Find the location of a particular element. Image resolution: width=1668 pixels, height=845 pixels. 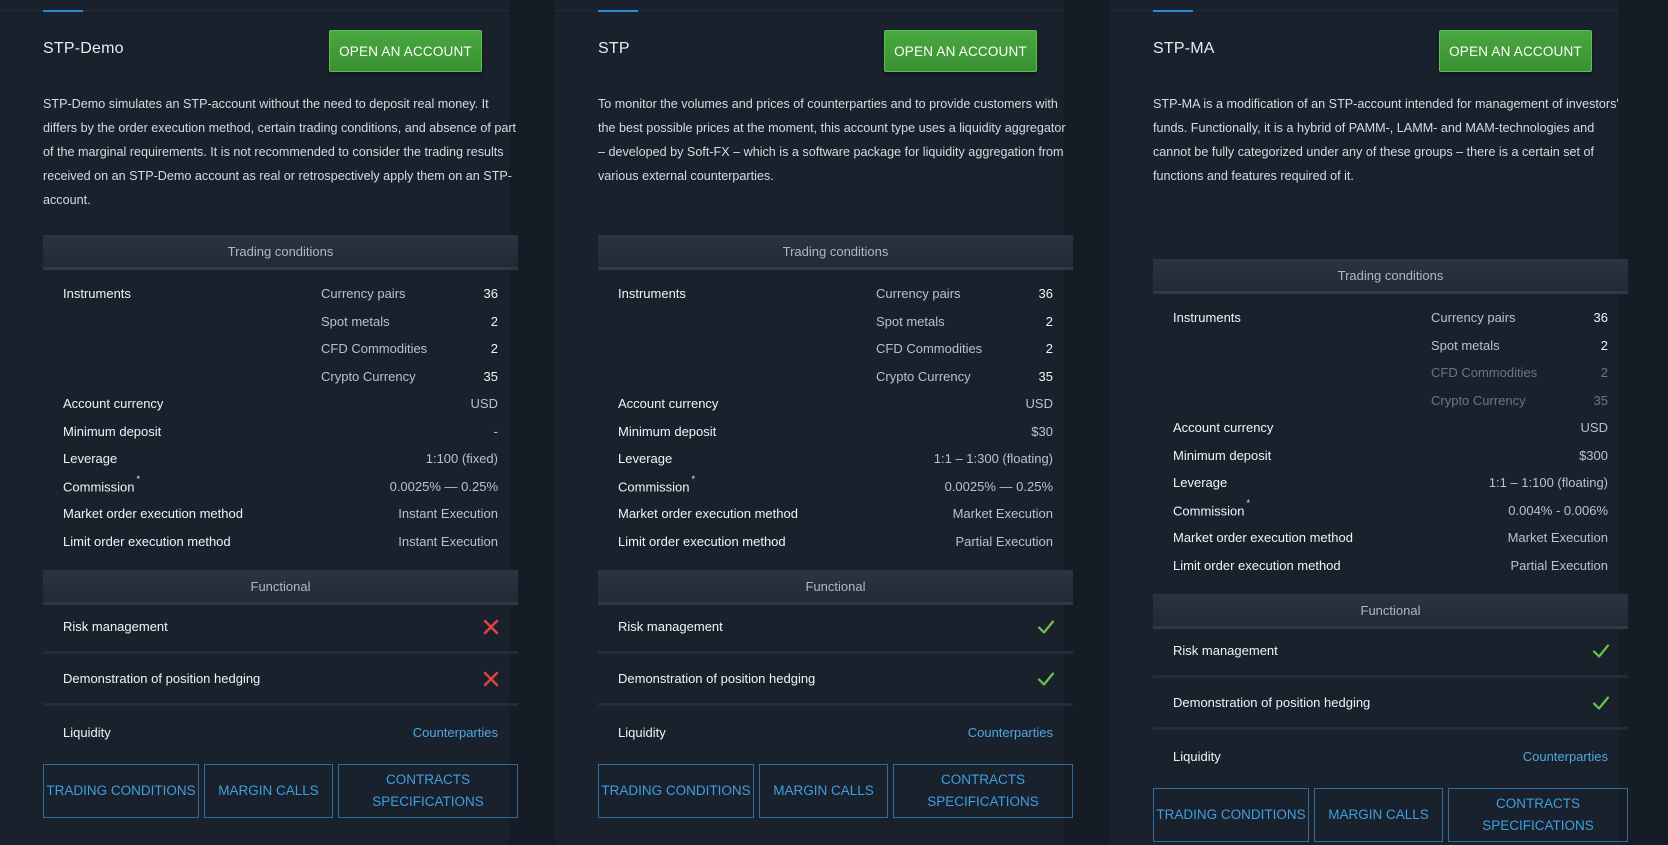

minimum-deposit-row: Minimum deposit $300 is located at coordinates (1390, 455).